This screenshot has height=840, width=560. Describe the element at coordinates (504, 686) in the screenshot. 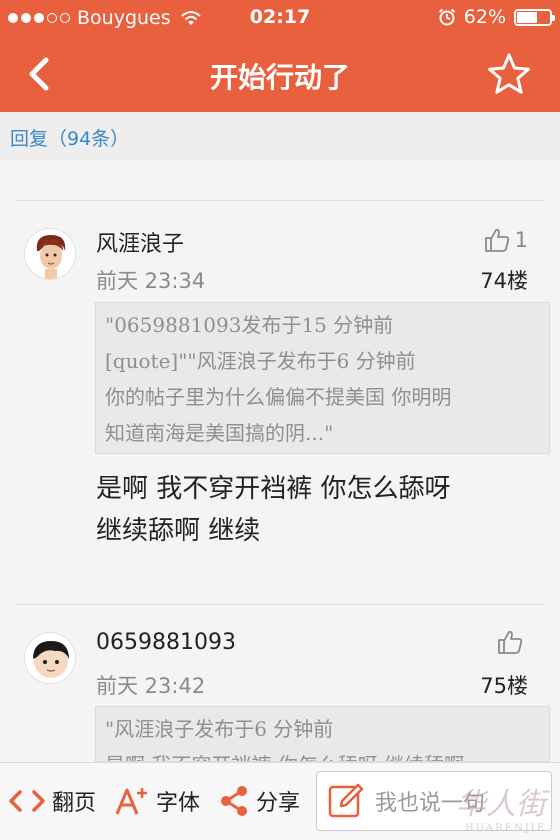

I see `floor-number: 75楼` at that location.